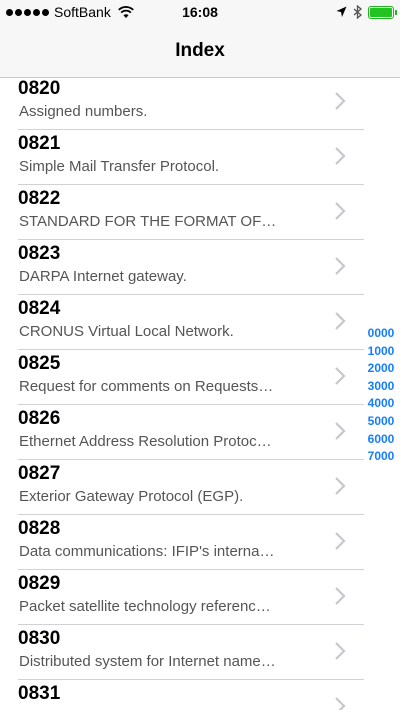 The image size is (400, 710). What do you see at coordinates (39, 583) in the screenshot?
I see `rfc-number: 0829` at bounding box center [39, 583].